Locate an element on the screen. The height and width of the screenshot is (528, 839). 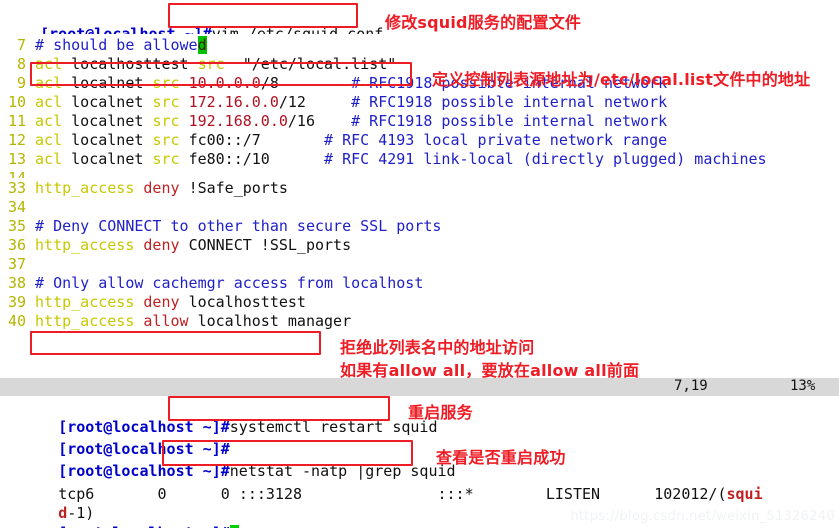
shell-prompt: [root@localhost ~] is located at coordinates (139, 526).